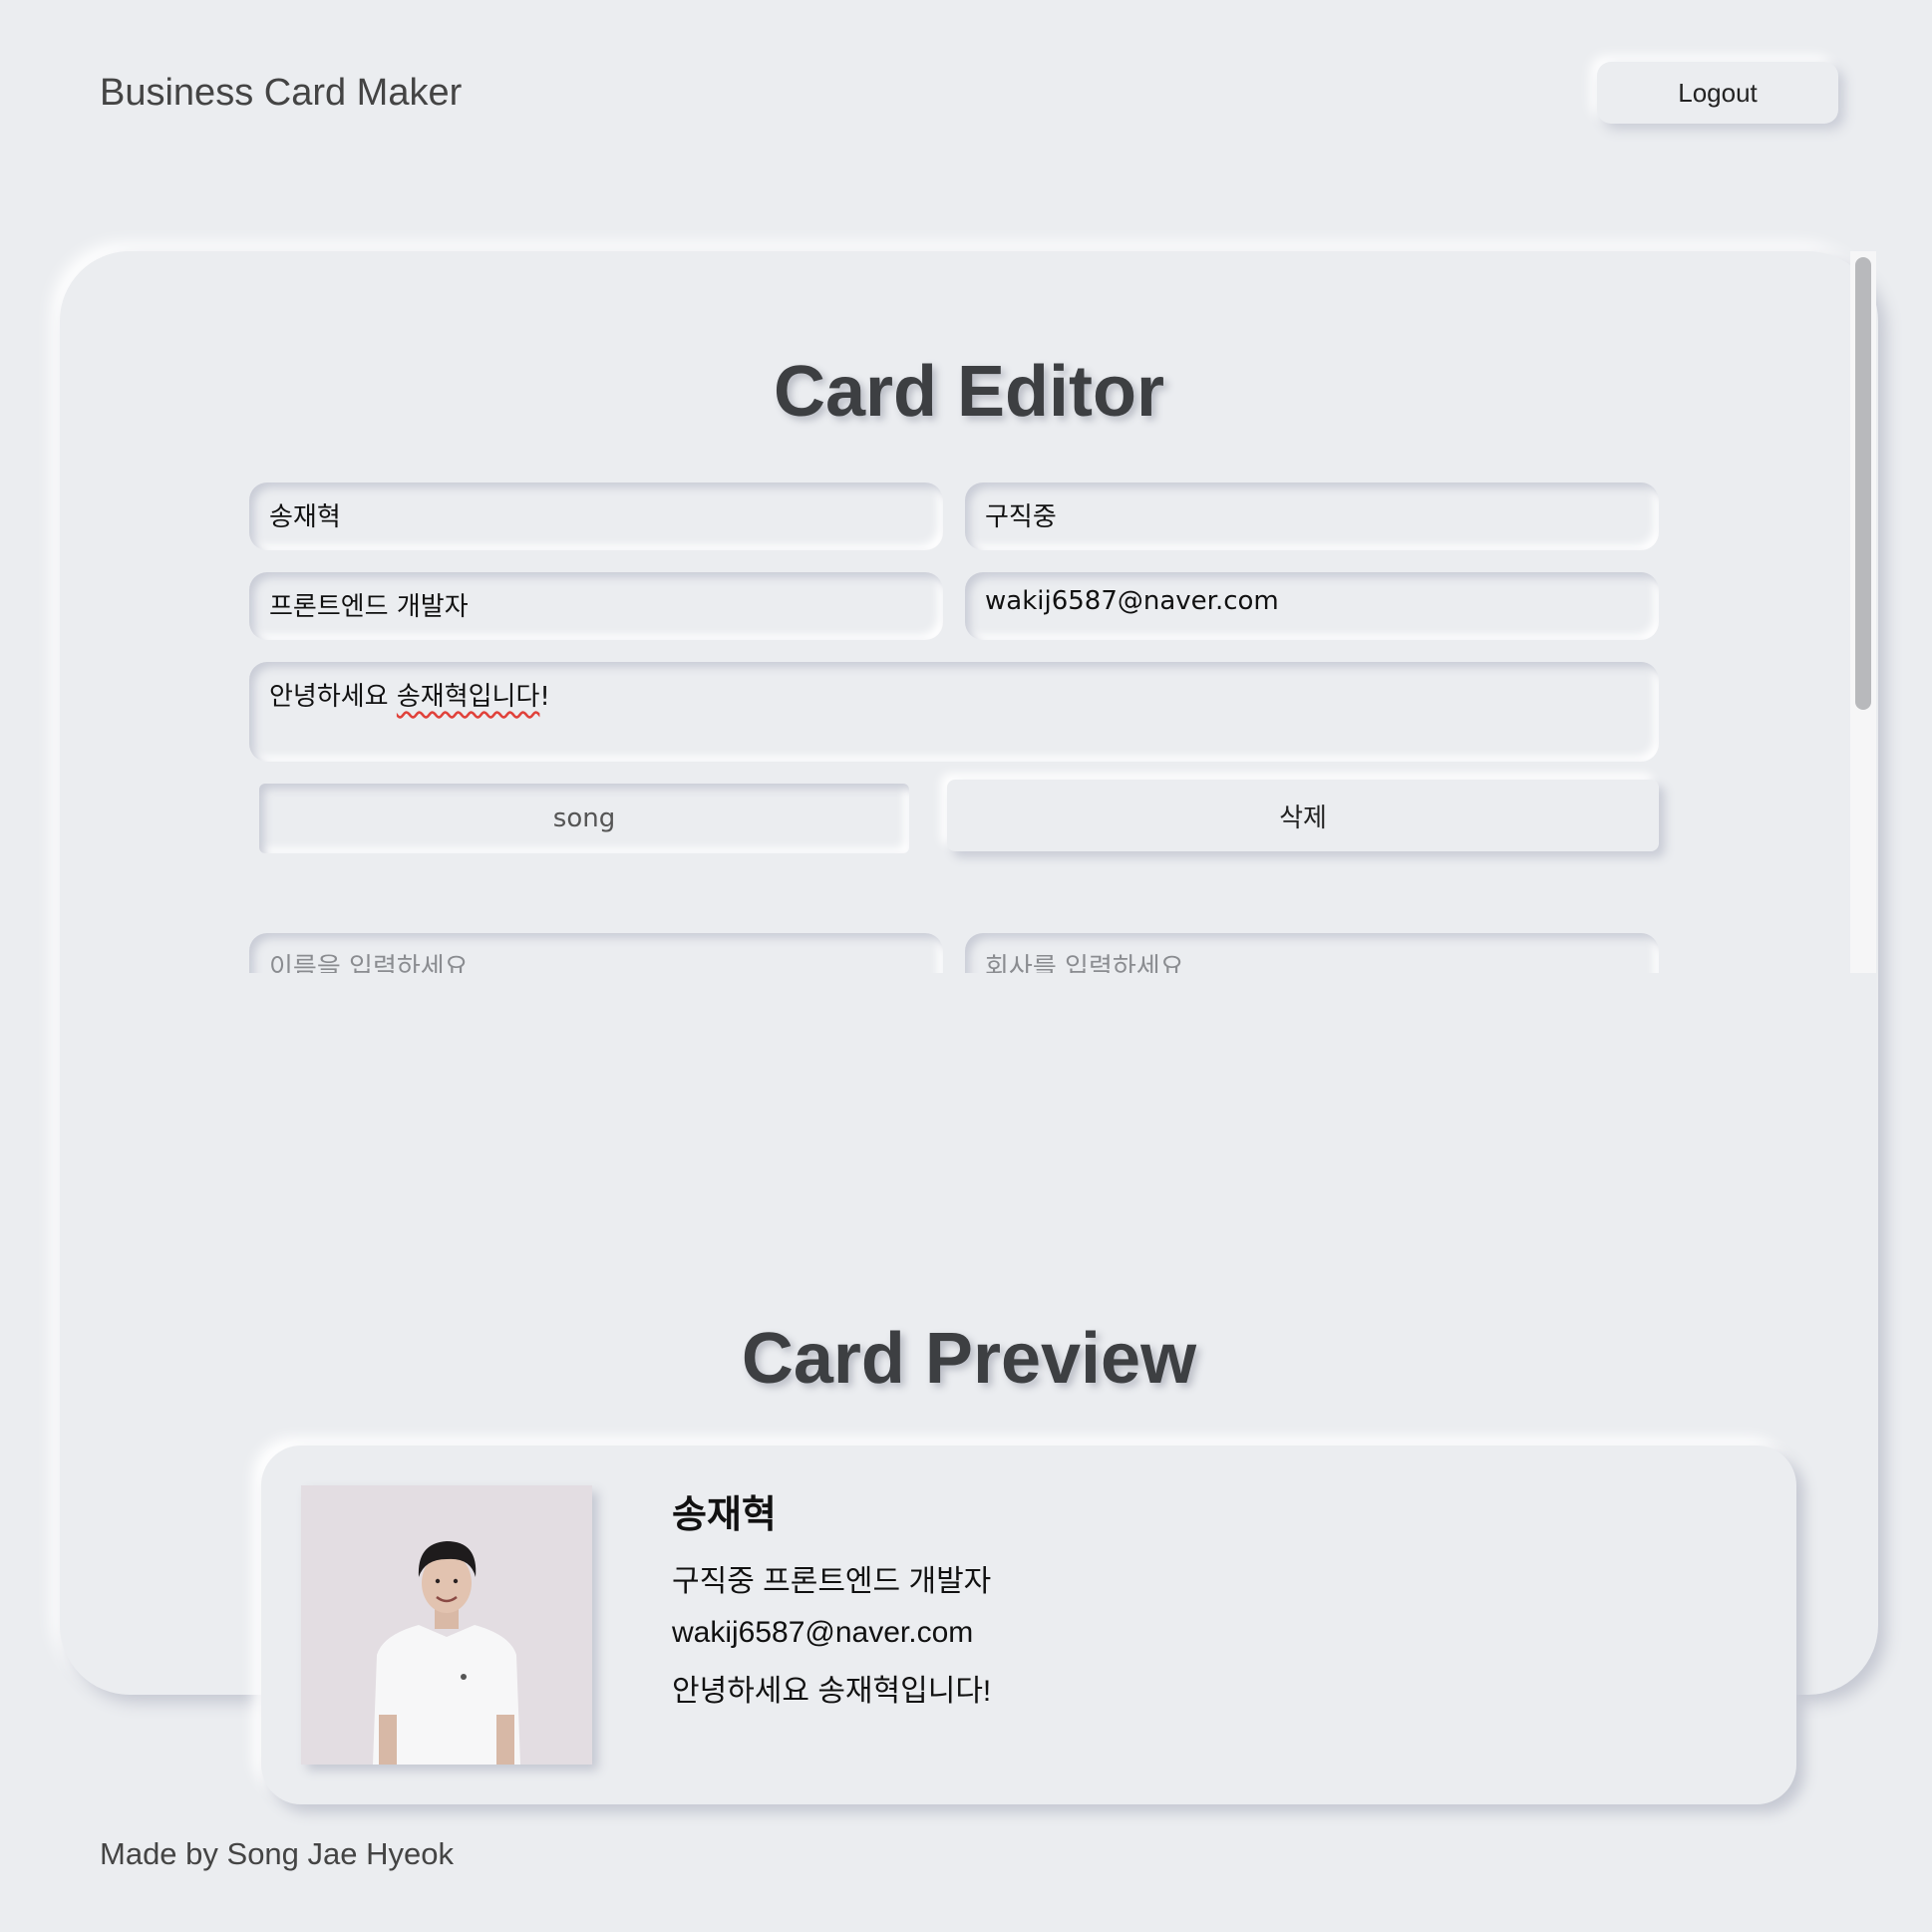  I want to click on card-name: 송재혁, so click(724, 1514).